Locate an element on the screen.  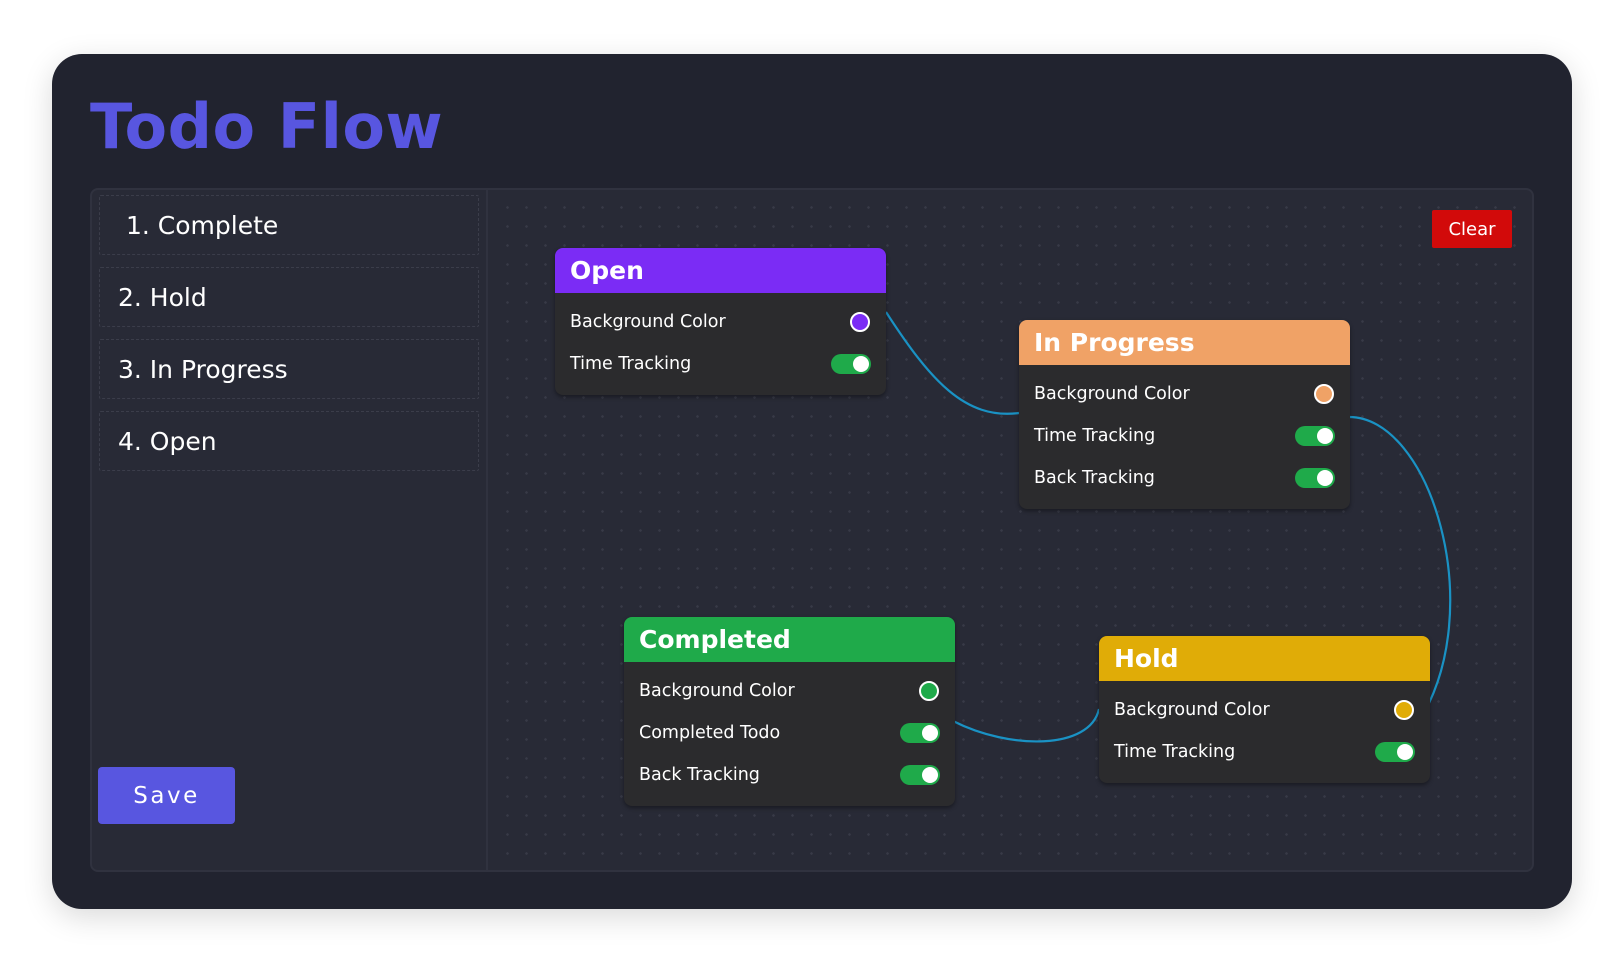
sidebar-item-open: 4. Open is located at coordinates (289, 441).